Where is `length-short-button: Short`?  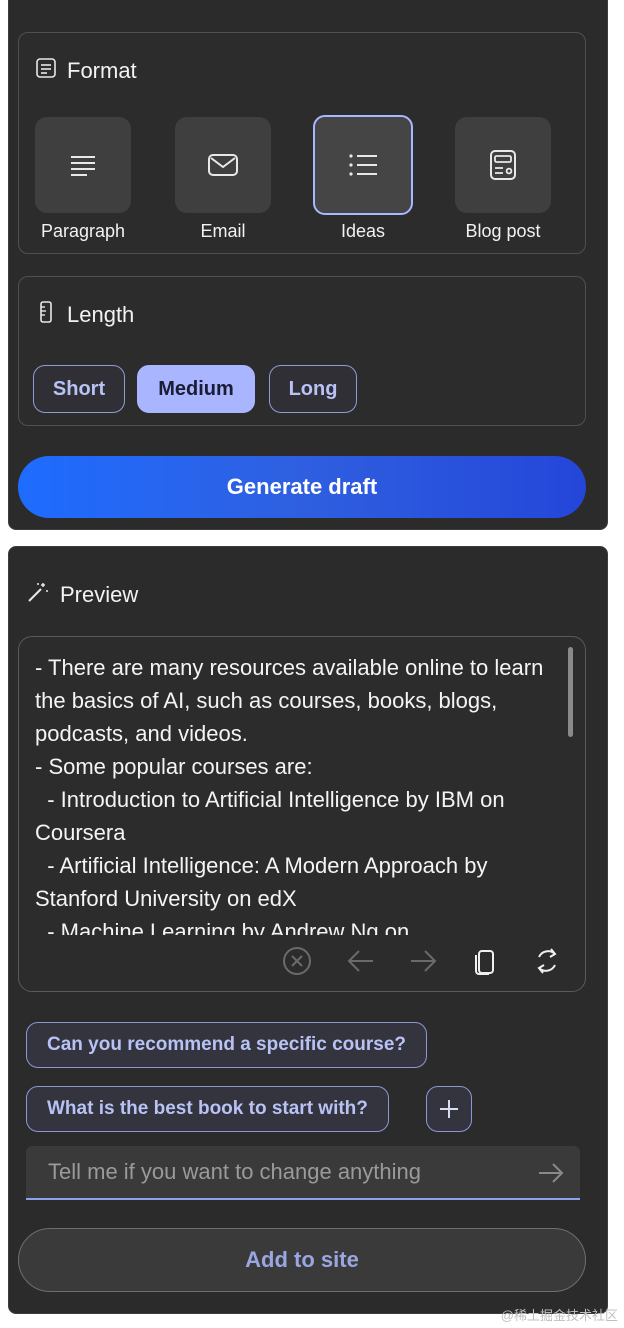 length-short-button: Short is located at coordinates (79, 389).